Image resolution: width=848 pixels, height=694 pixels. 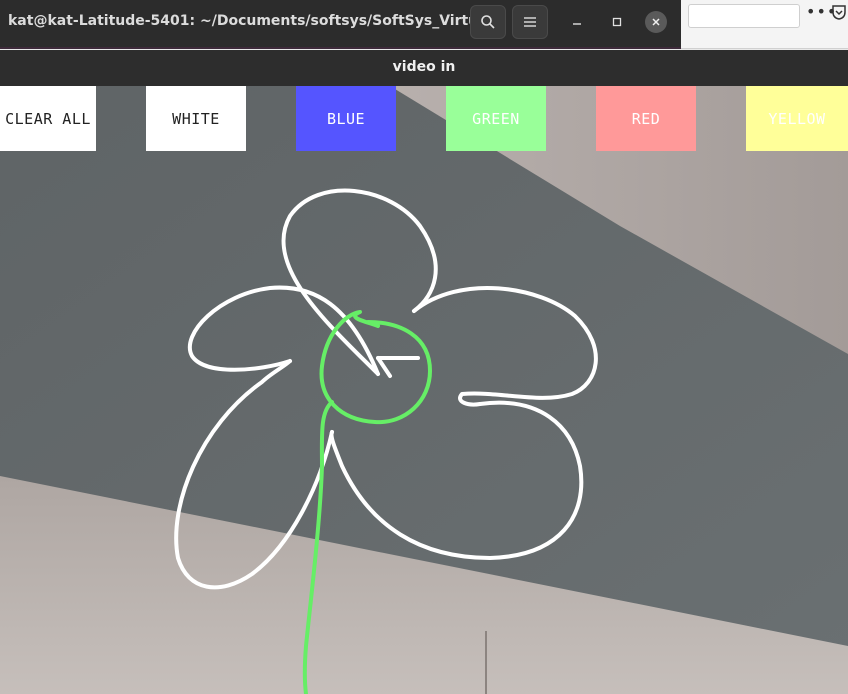 I want to click on maximize-button, so click(x=617, y=22).